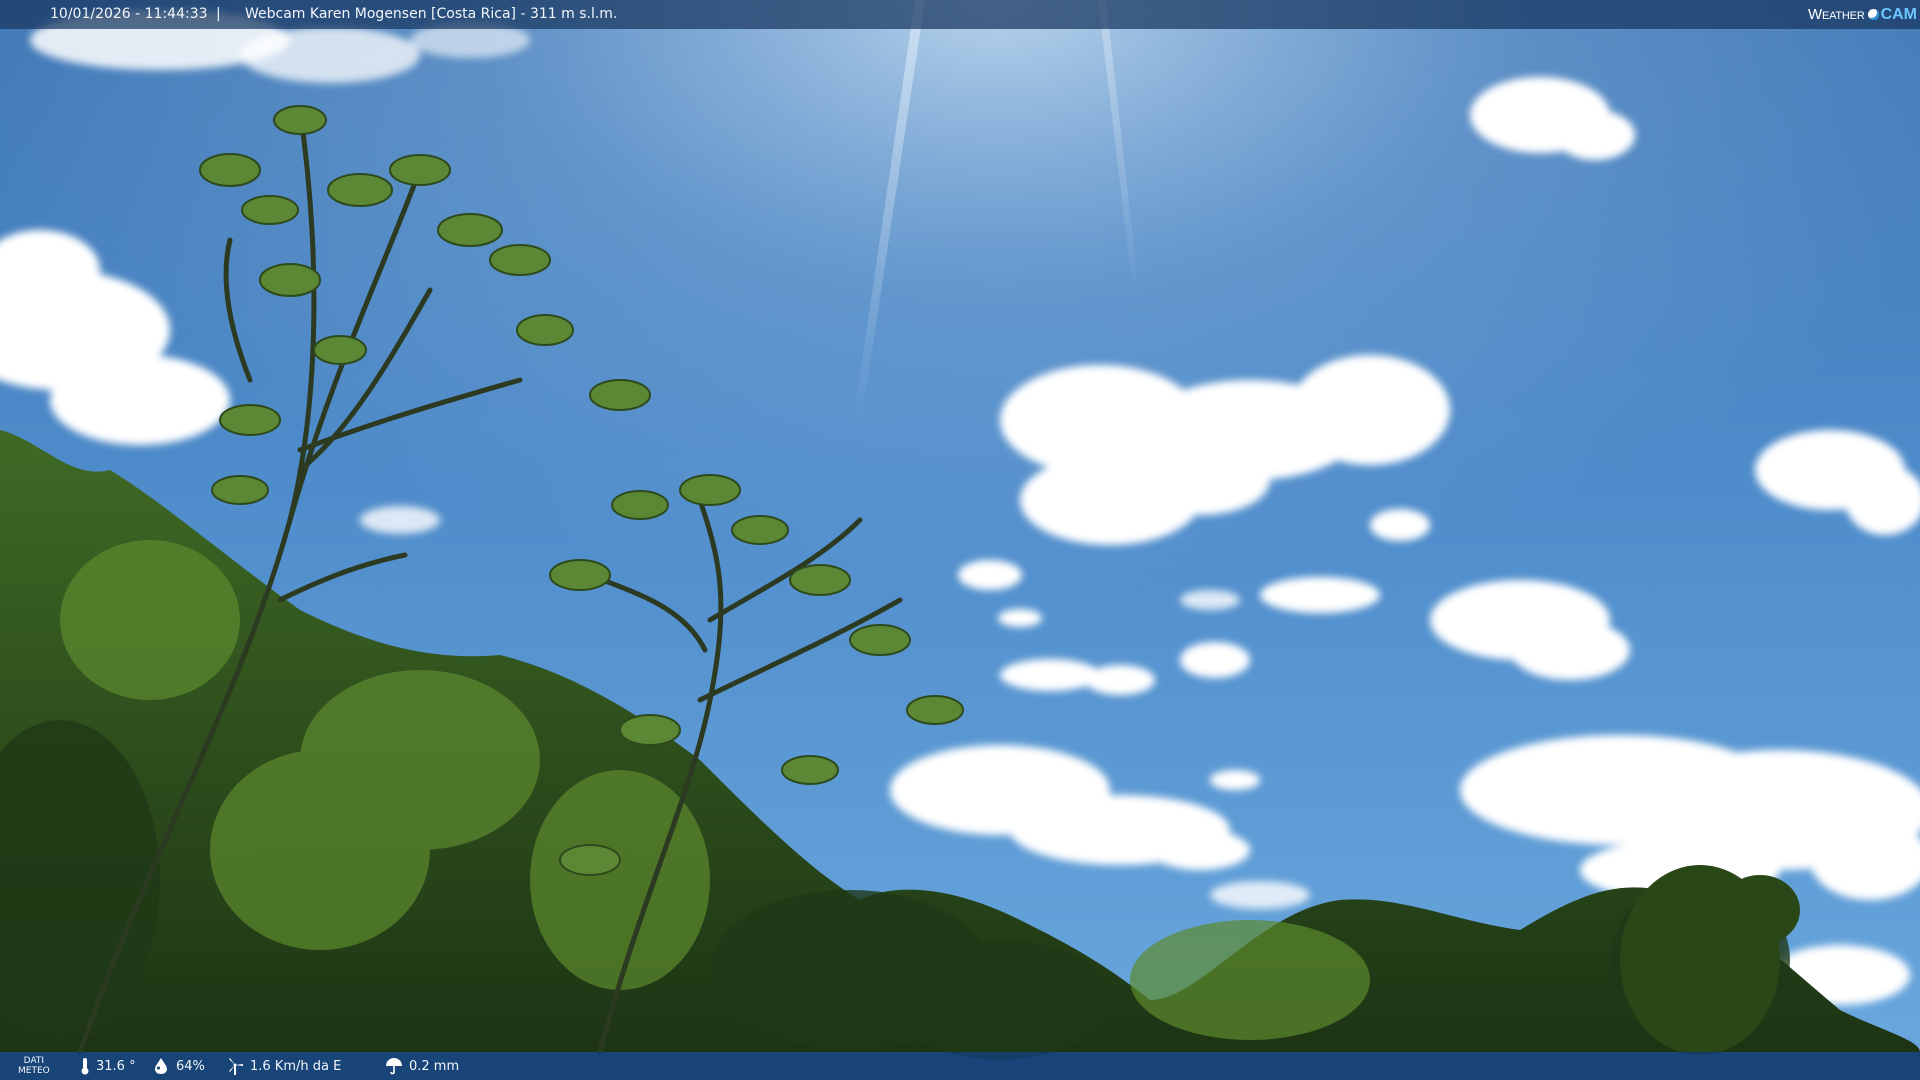 This screenshot has width=1920, height=1080. I want to click on weather-data-label: DATI METEO, so click(34, 1066).